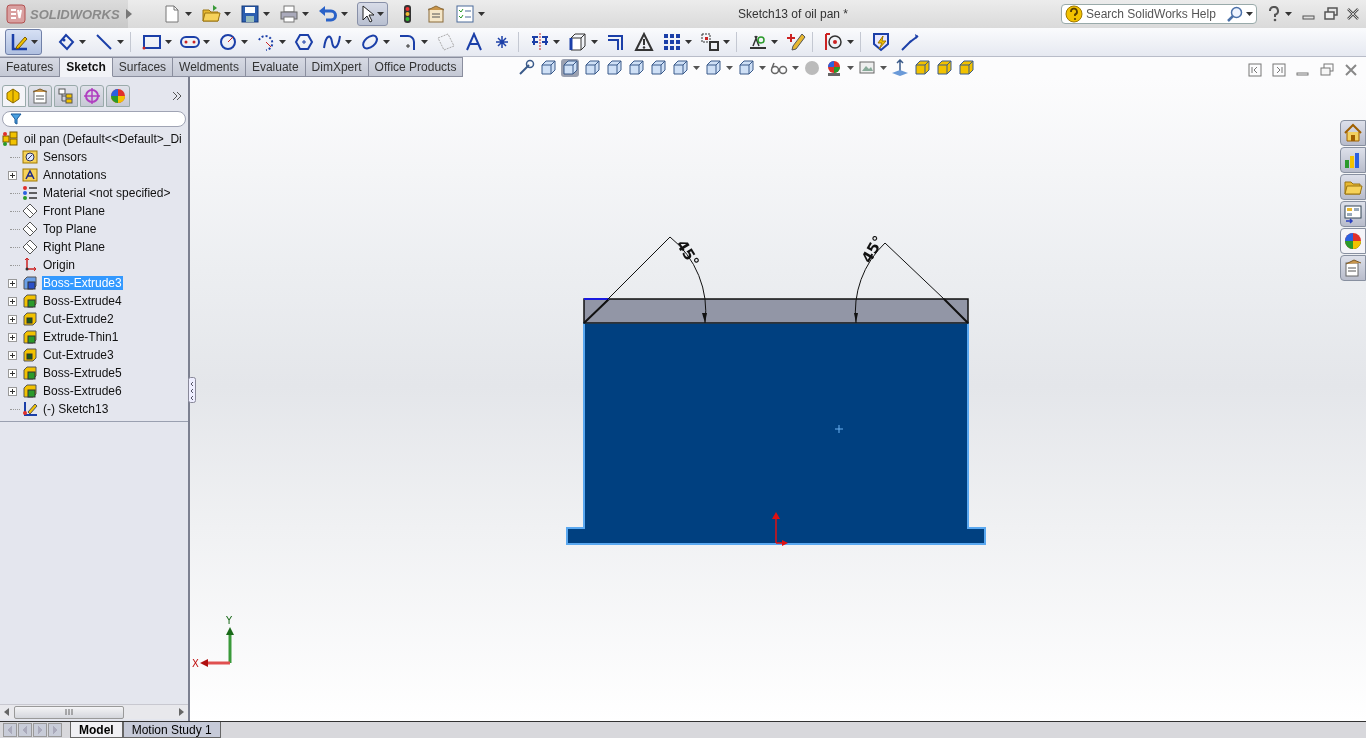 This screenshot has height=738, width=1366. I want to click on tree-item: oil pan (Default<<Default>_Di, so click(103, 139).